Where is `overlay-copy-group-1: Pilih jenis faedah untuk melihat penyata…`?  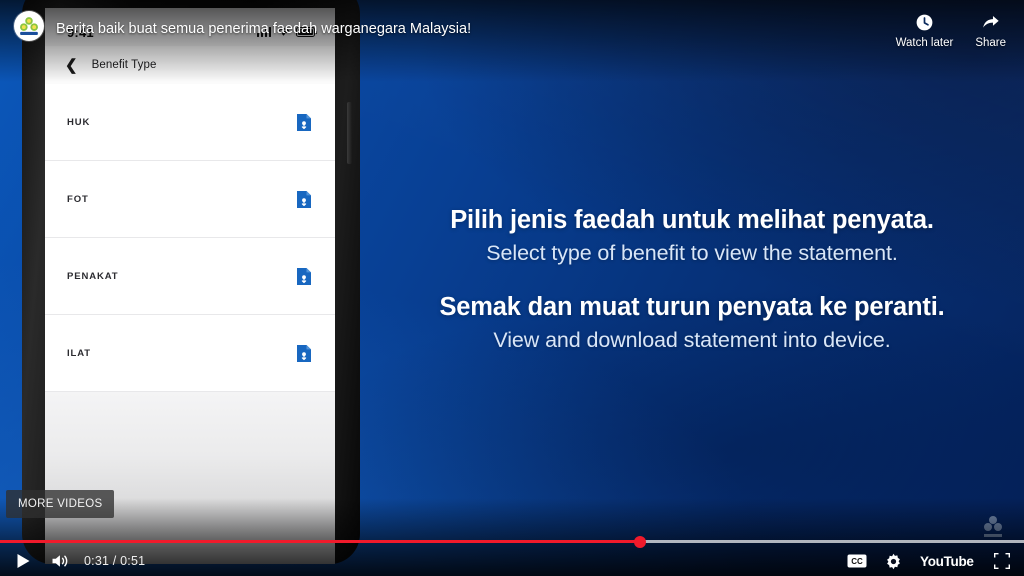 overlay-copy-group-1: Pilih jenis faedah untuk melihat penyata… is located at coordinates (692, 236).